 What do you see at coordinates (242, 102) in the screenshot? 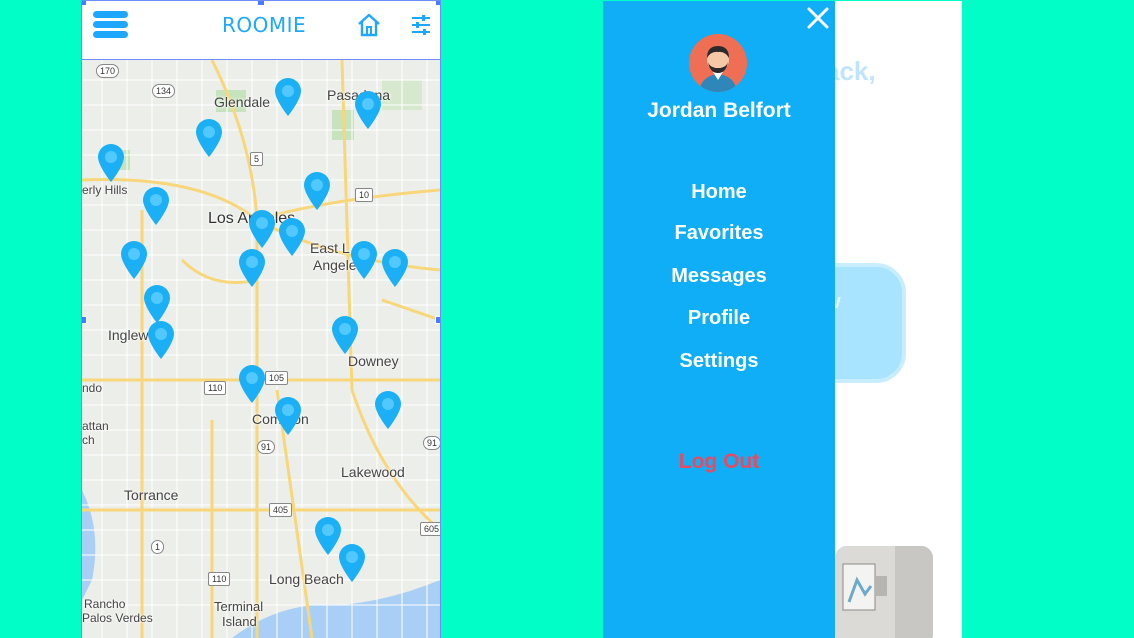
I see `map-label-glendale: Glendale` at bounding box center [242, 102].